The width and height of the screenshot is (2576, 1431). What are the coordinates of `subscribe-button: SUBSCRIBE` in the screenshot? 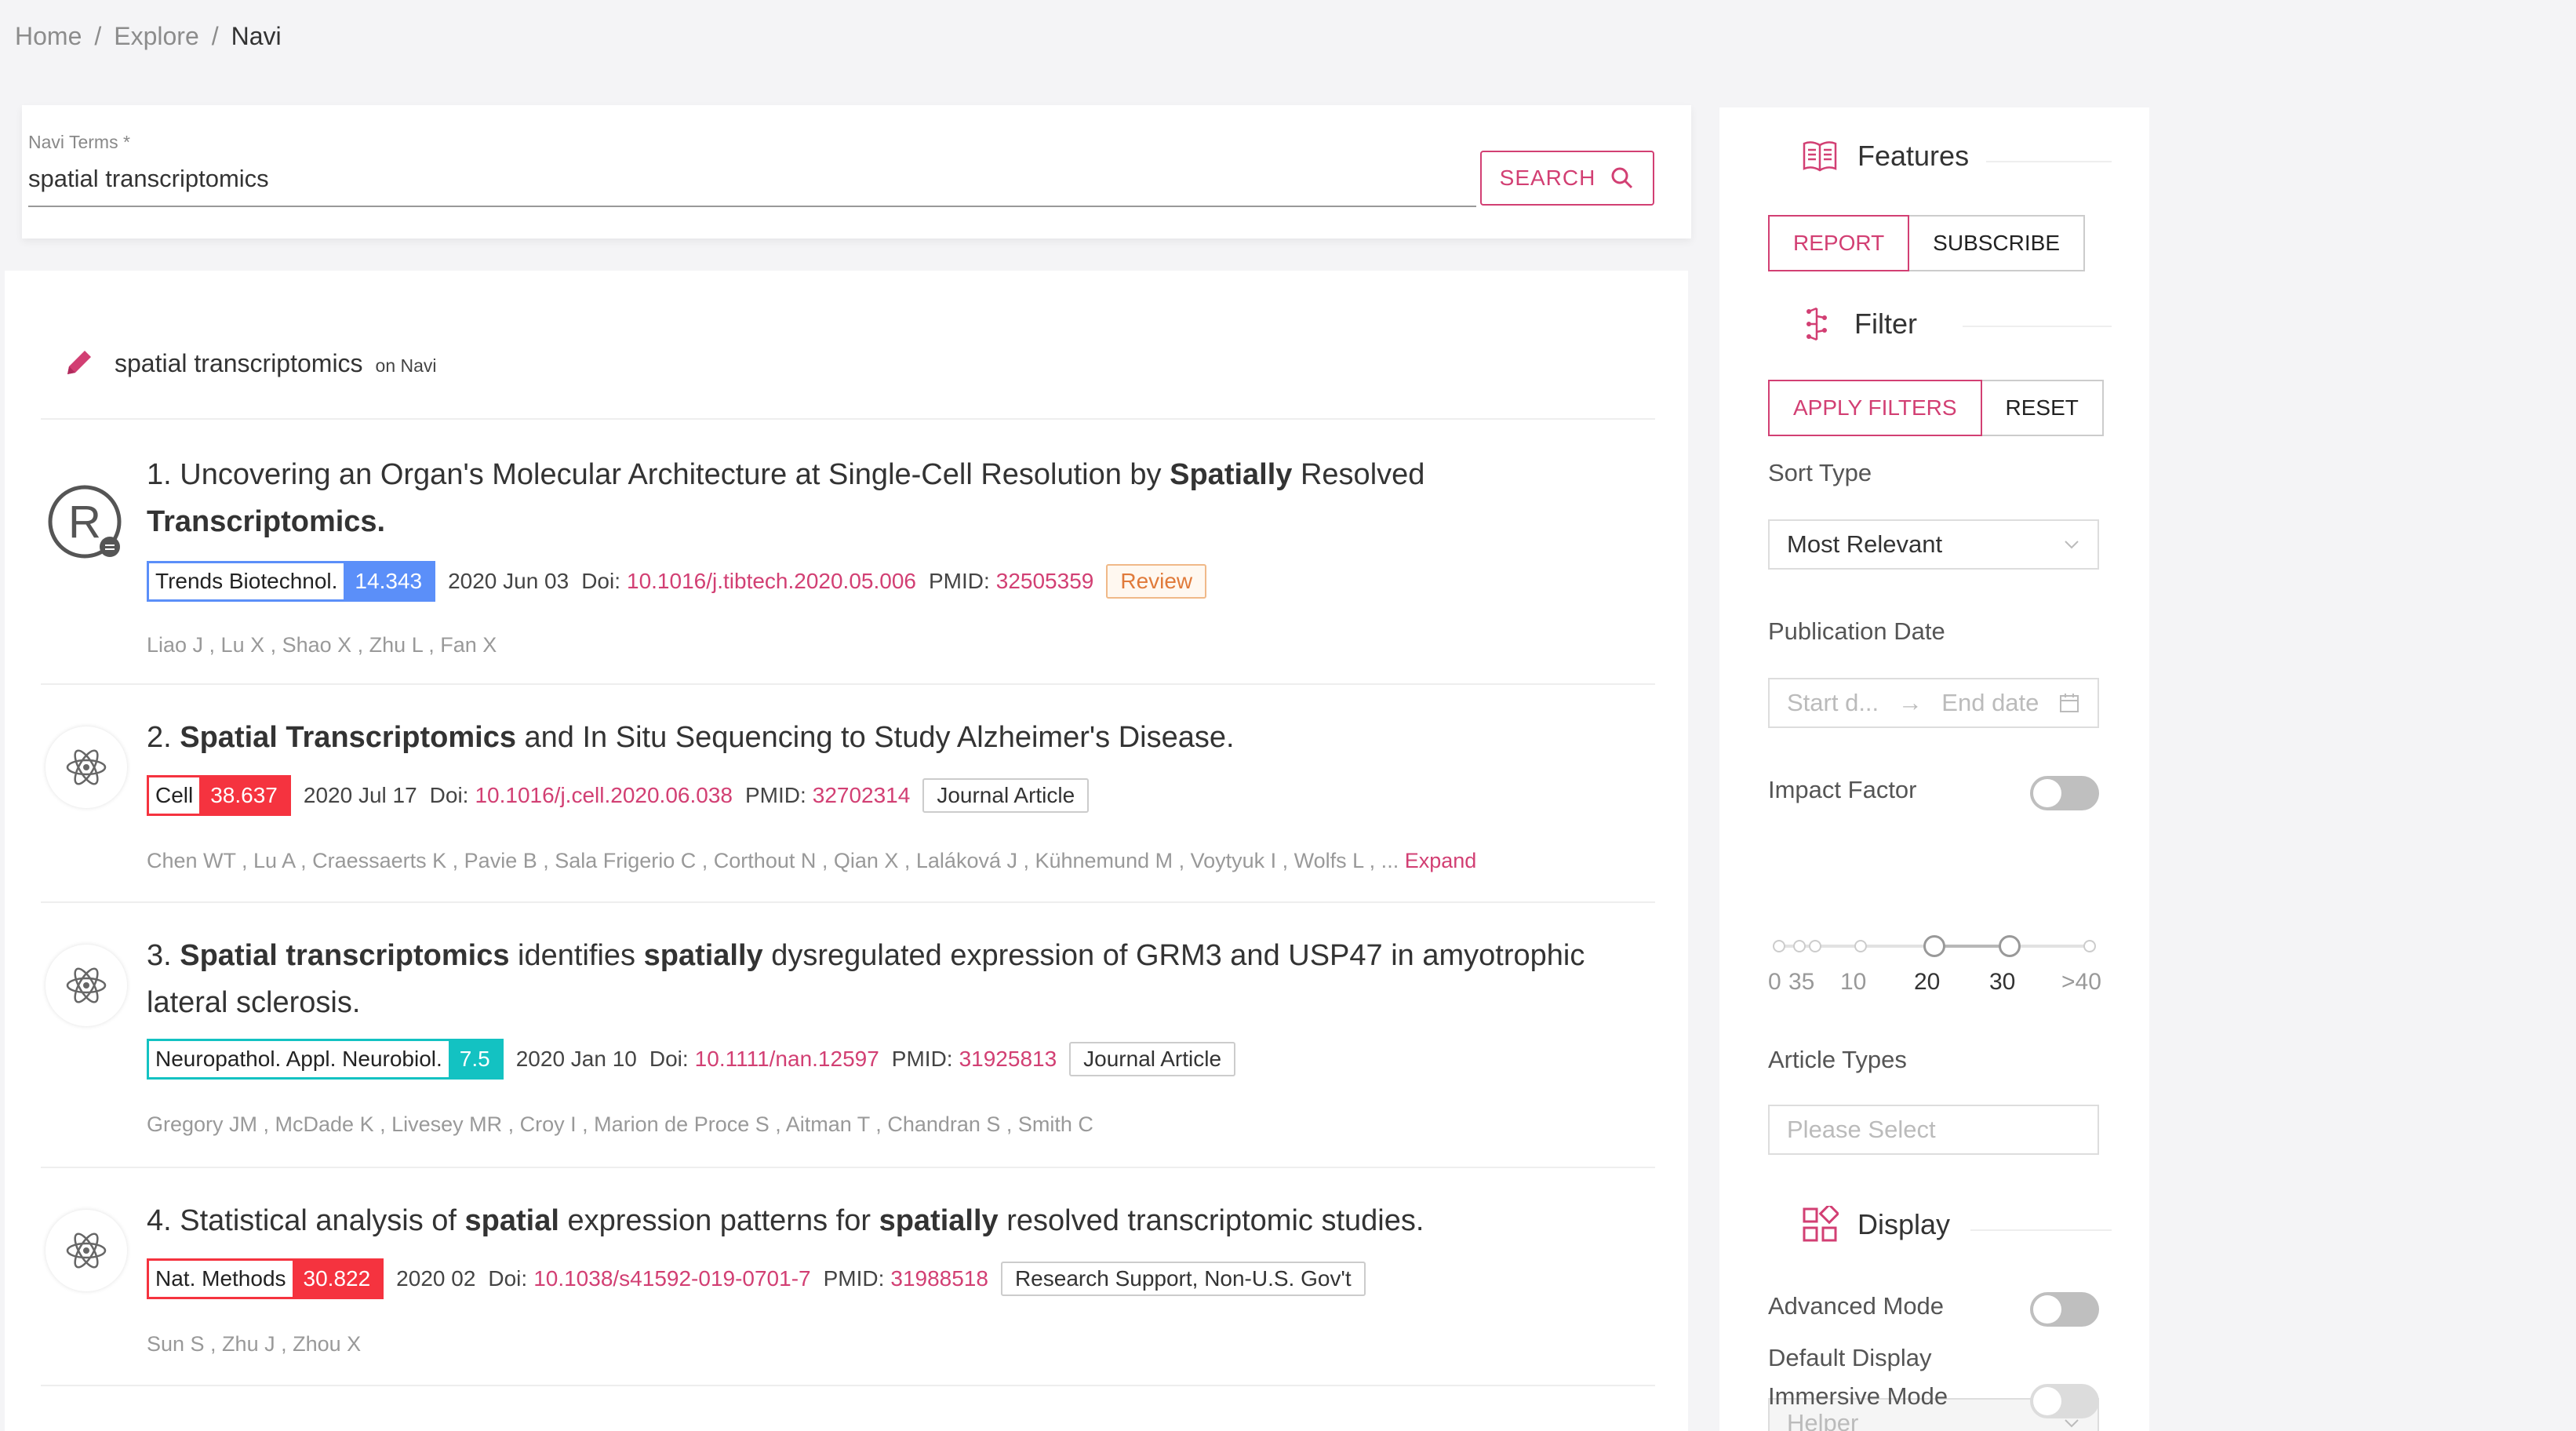 It's located at (1997, 243).